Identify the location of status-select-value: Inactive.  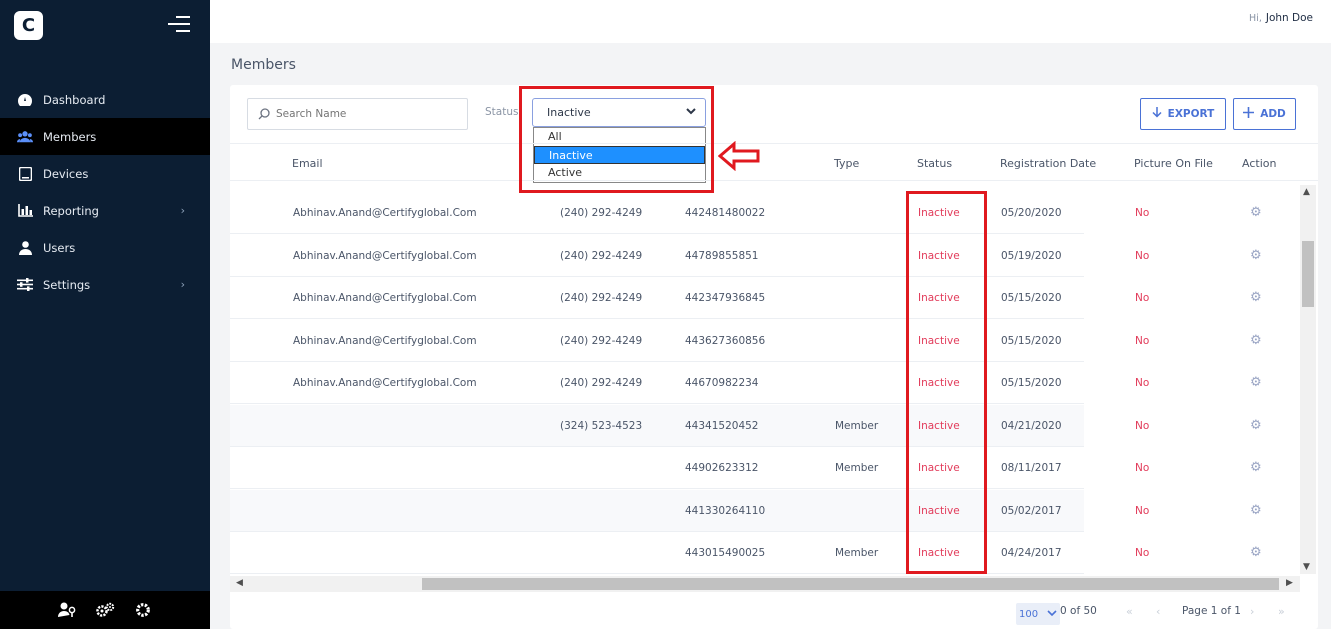
(569, 112).